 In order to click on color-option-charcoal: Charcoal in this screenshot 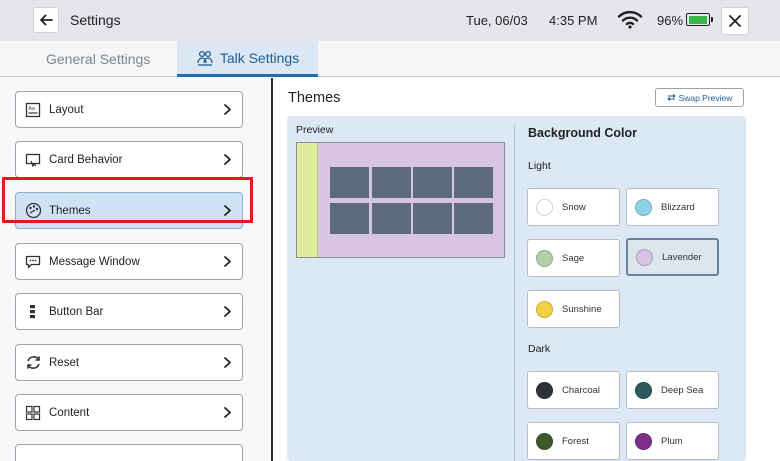, I will do `click(573, 390)`.